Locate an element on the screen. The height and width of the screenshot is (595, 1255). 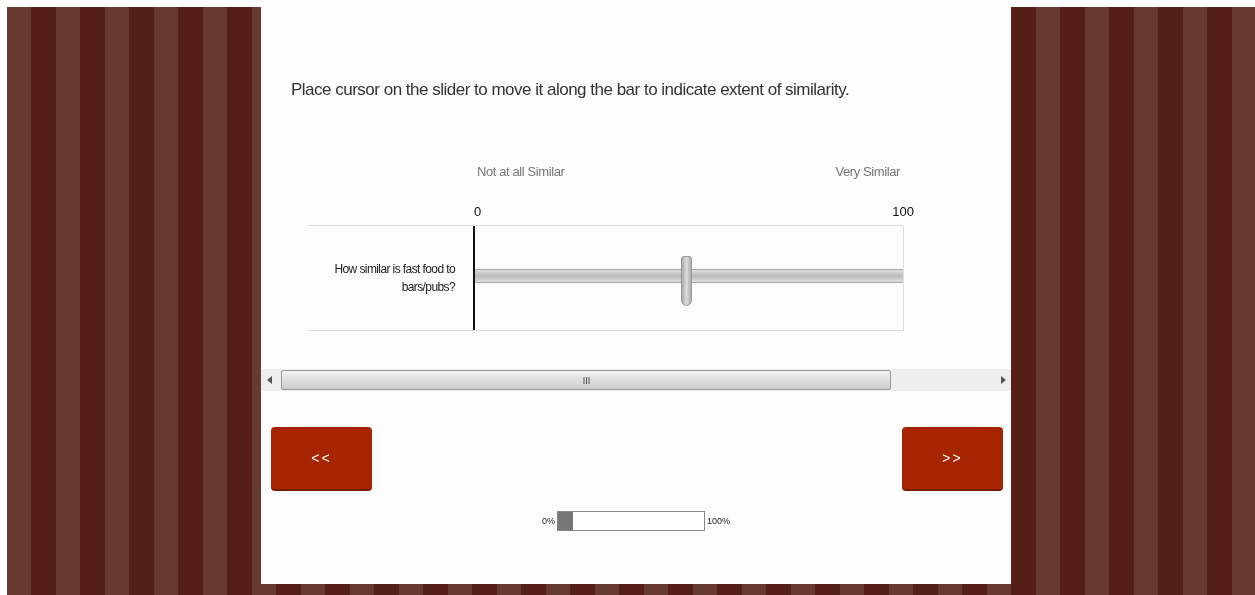
scroll-left-icon is located at coordinates (270, 380).